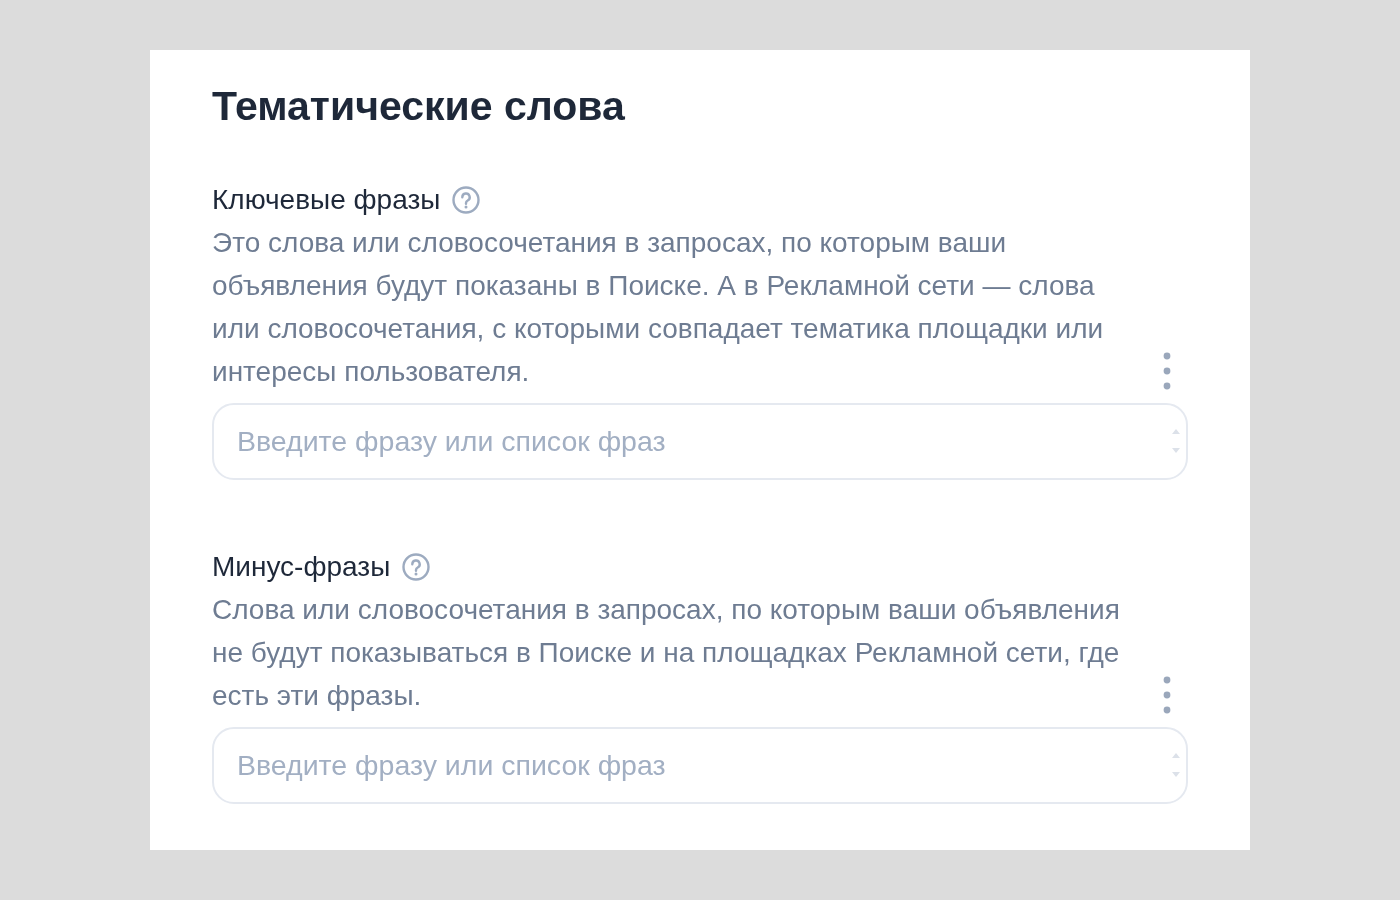 The image size is (1400, 900). Describe the element at coordinates (666, 653) in the screenshot. I see `field-description: Слова или словосочетания в запросах, по которым ваши объявления не будут показываться в Поиске и на площадках Рекламной сети, где есть эти фразы.` at that location.